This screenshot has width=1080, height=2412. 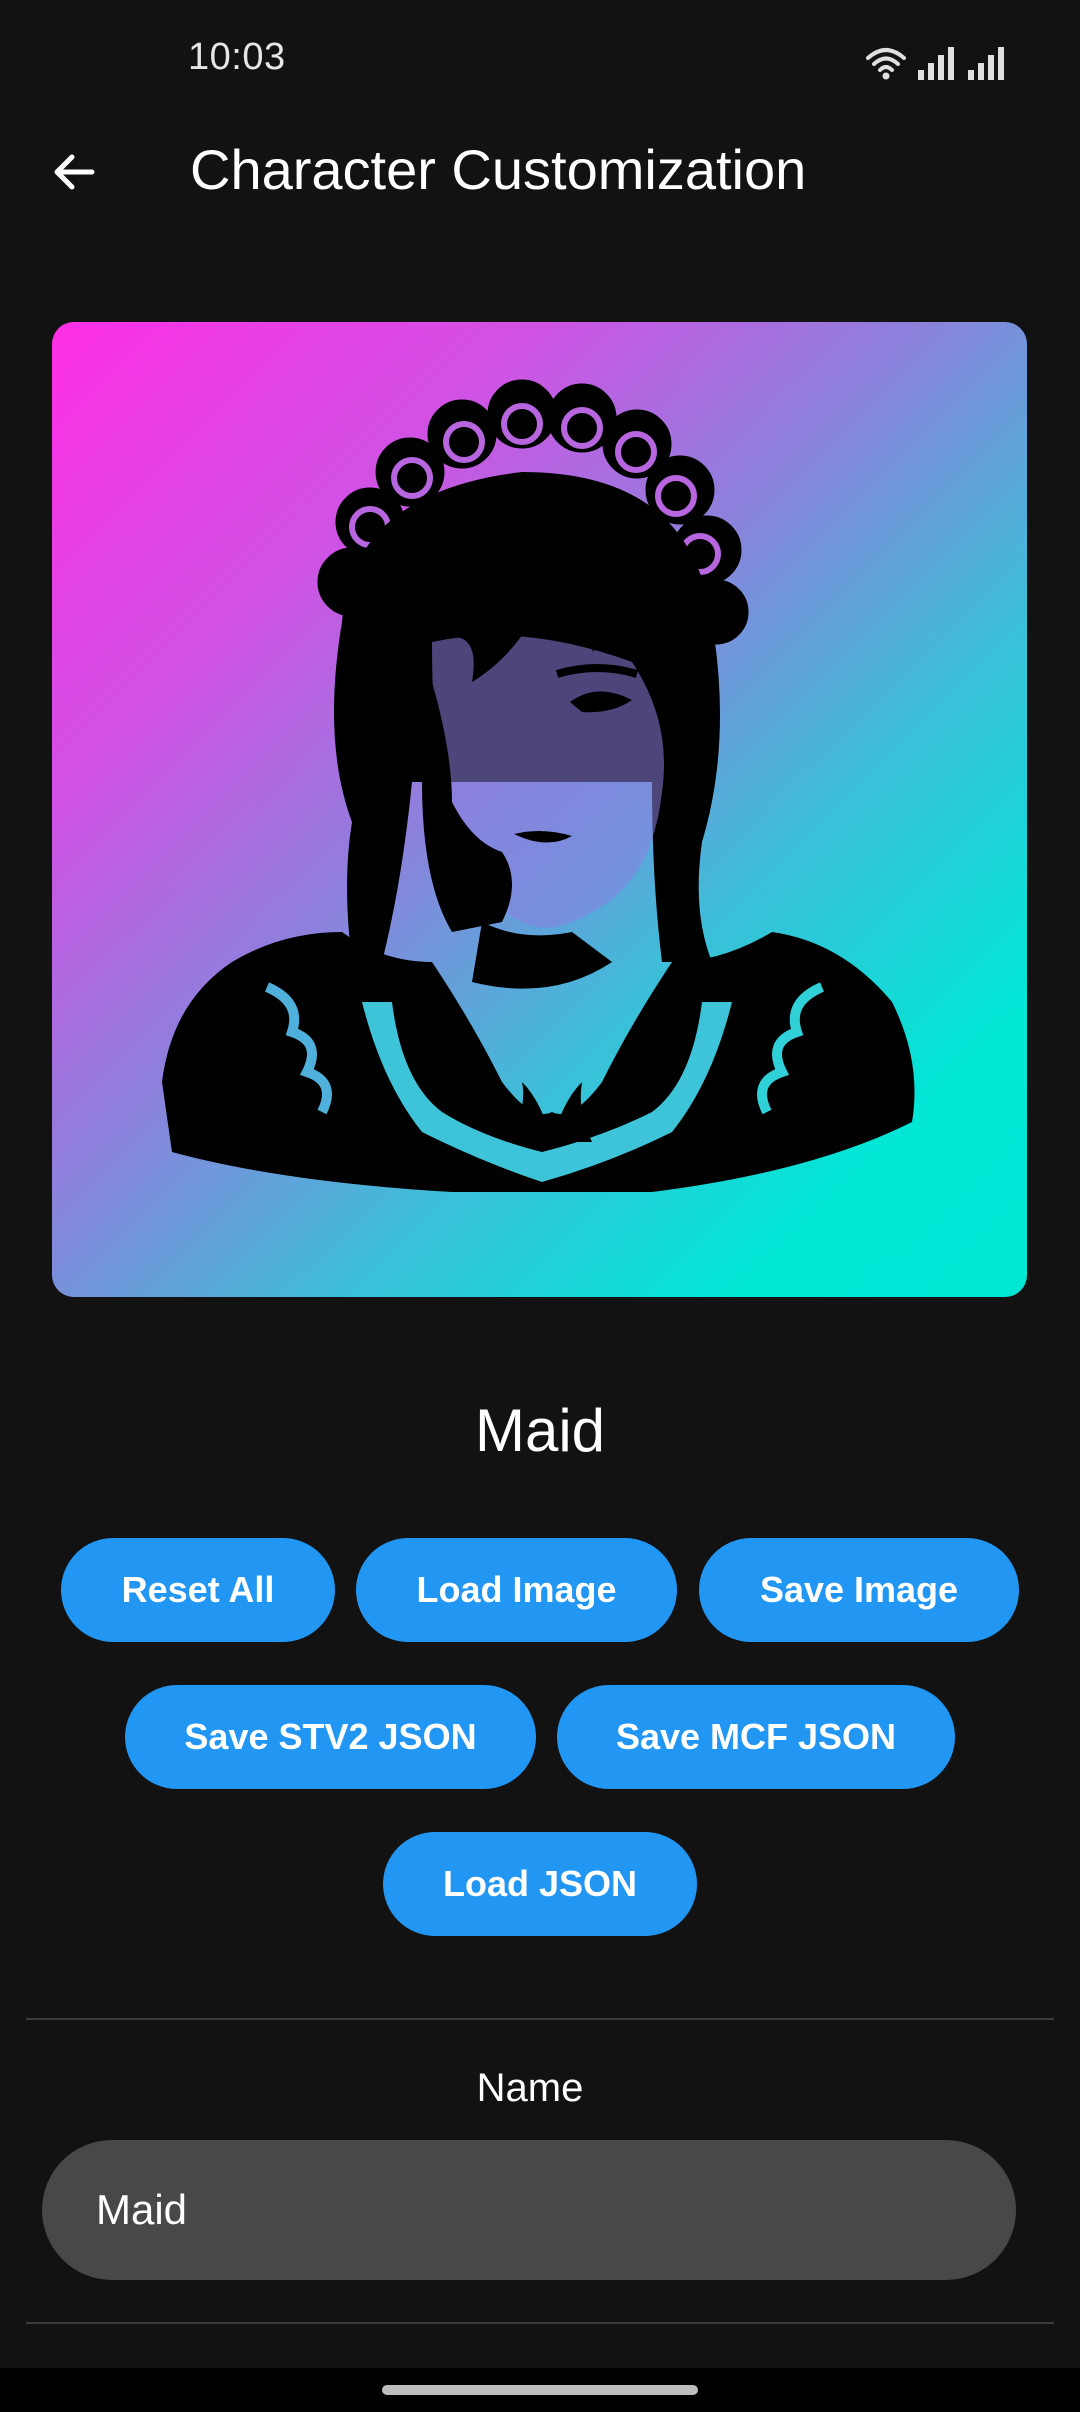 What do you see at coordinates (237, 57) in the screenshot?
I see `status-time: 10:03` at bounding box center [237, 57].